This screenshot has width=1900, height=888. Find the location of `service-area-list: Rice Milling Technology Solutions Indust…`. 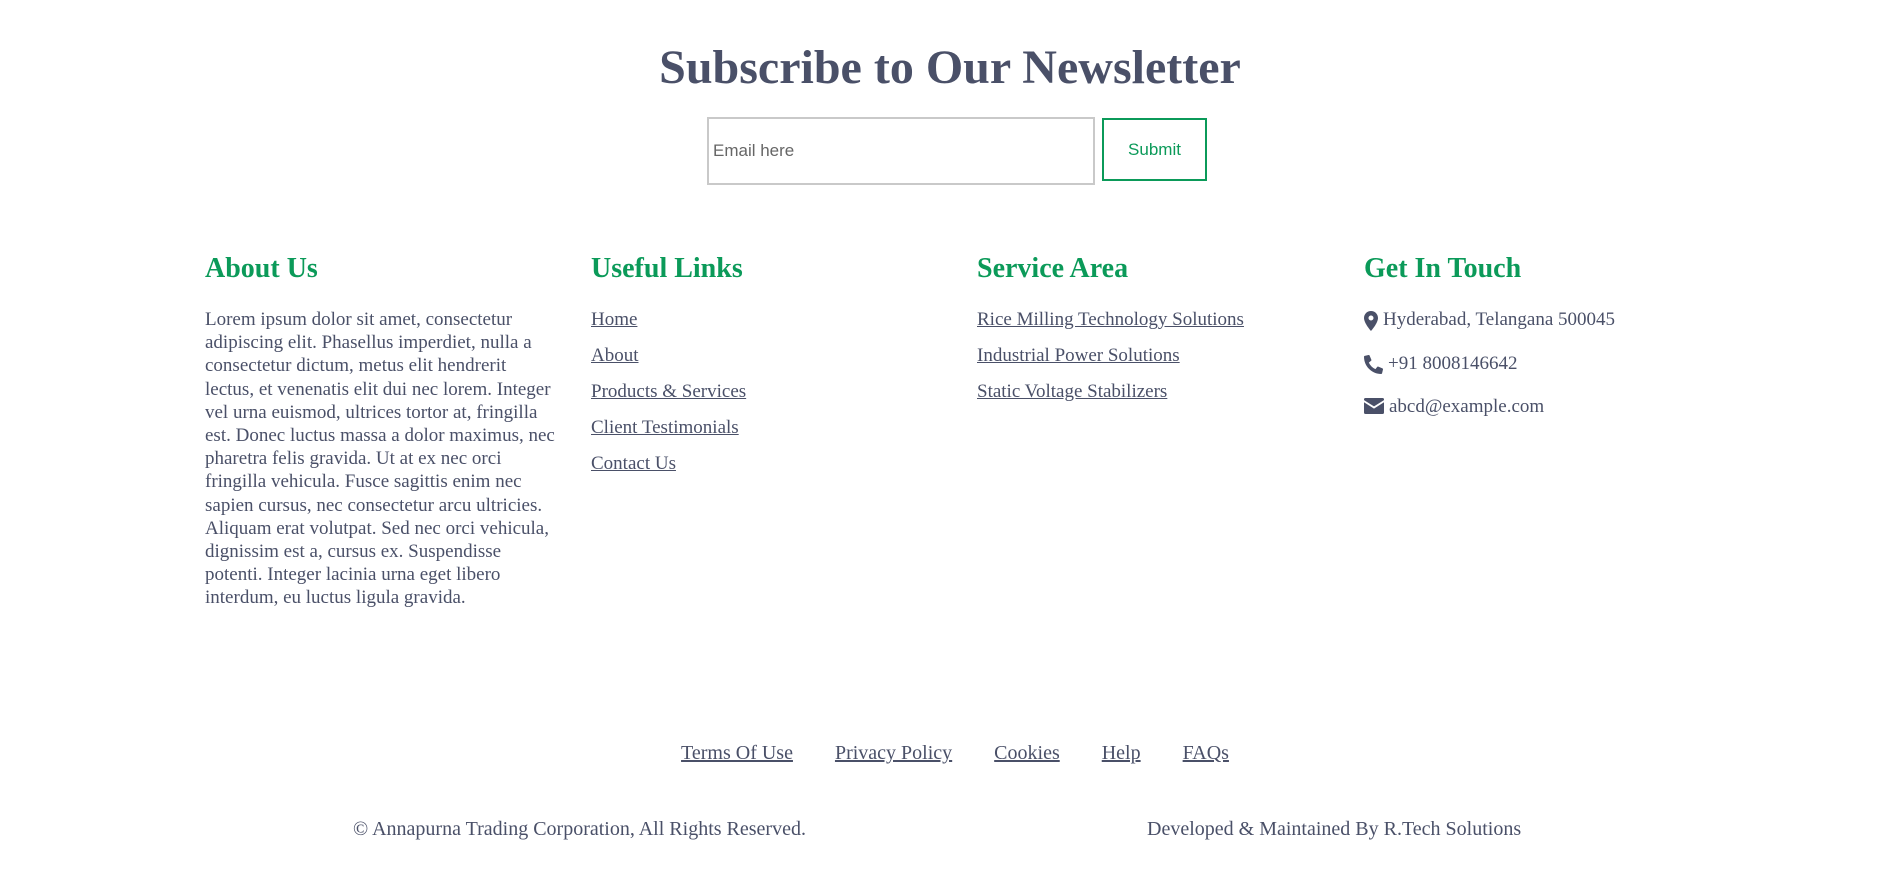

service-area-list: Rice Milling Technology Solutions Indust… is located at coordinates (1147, 362).